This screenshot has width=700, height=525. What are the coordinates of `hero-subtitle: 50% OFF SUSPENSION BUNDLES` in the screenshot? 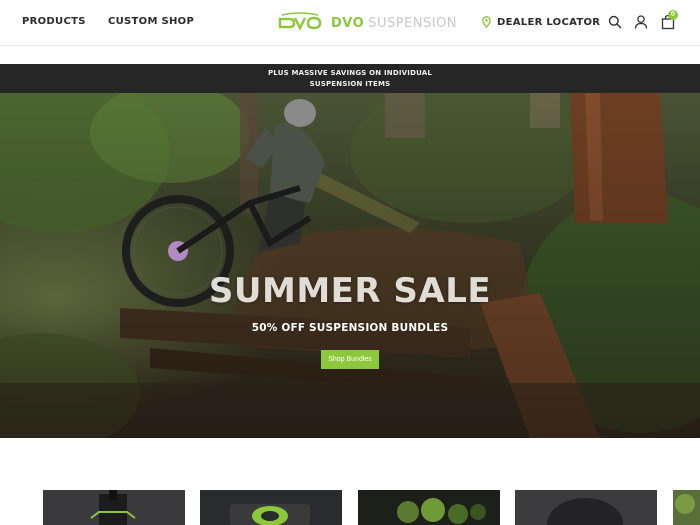 It's located at (350, 328).